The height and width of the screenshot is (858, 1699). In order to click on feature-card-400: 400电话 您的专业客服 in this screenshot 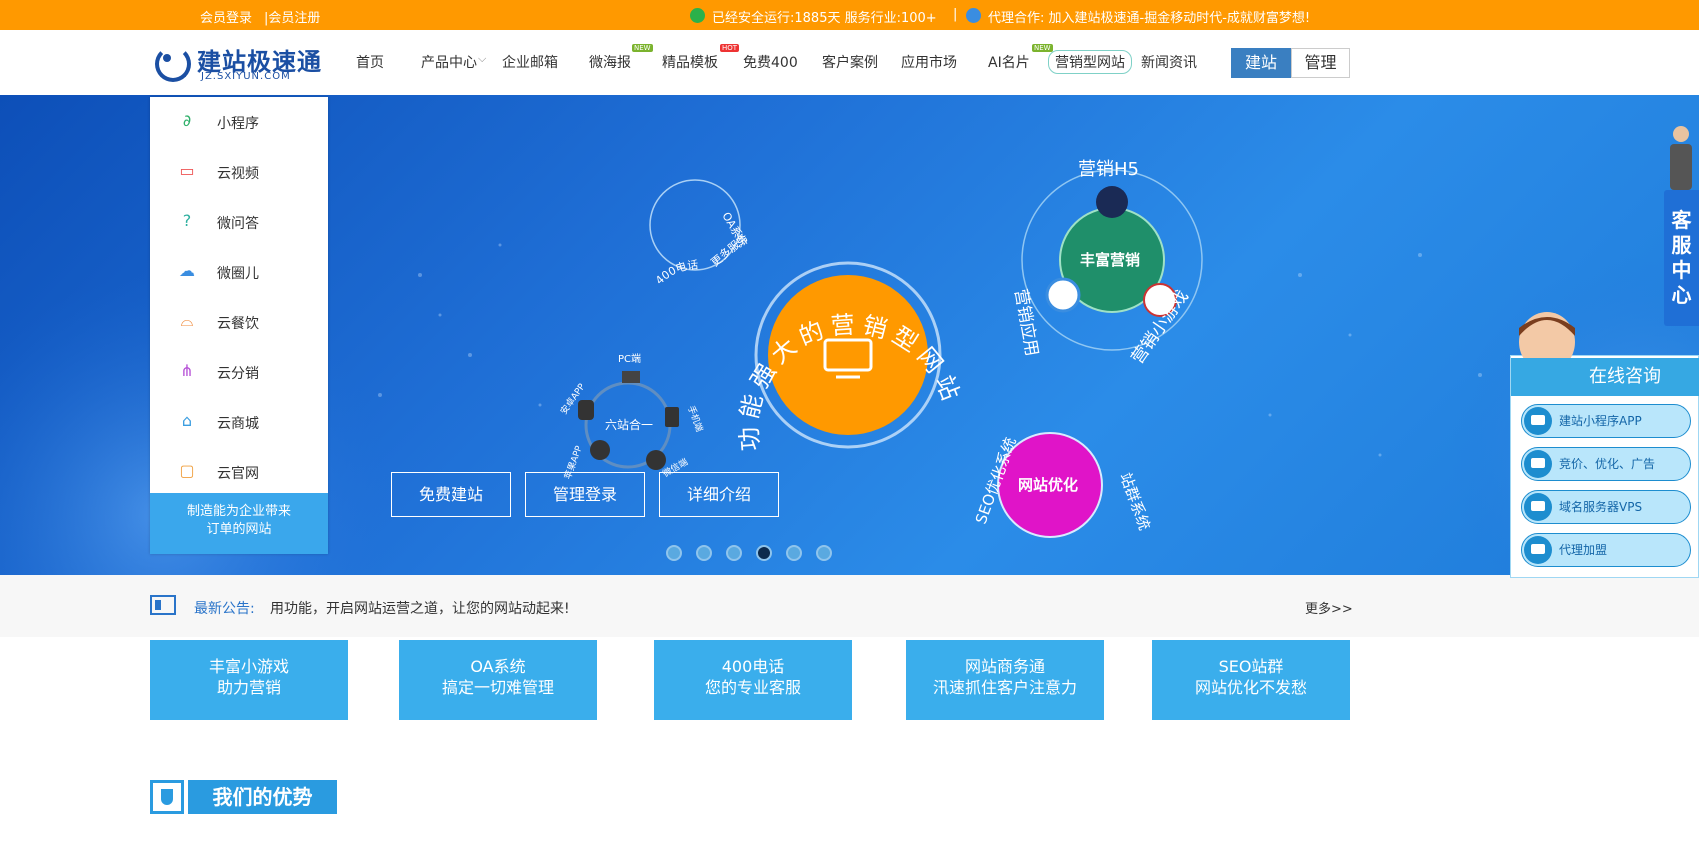, I will do `click(753, 680)`.